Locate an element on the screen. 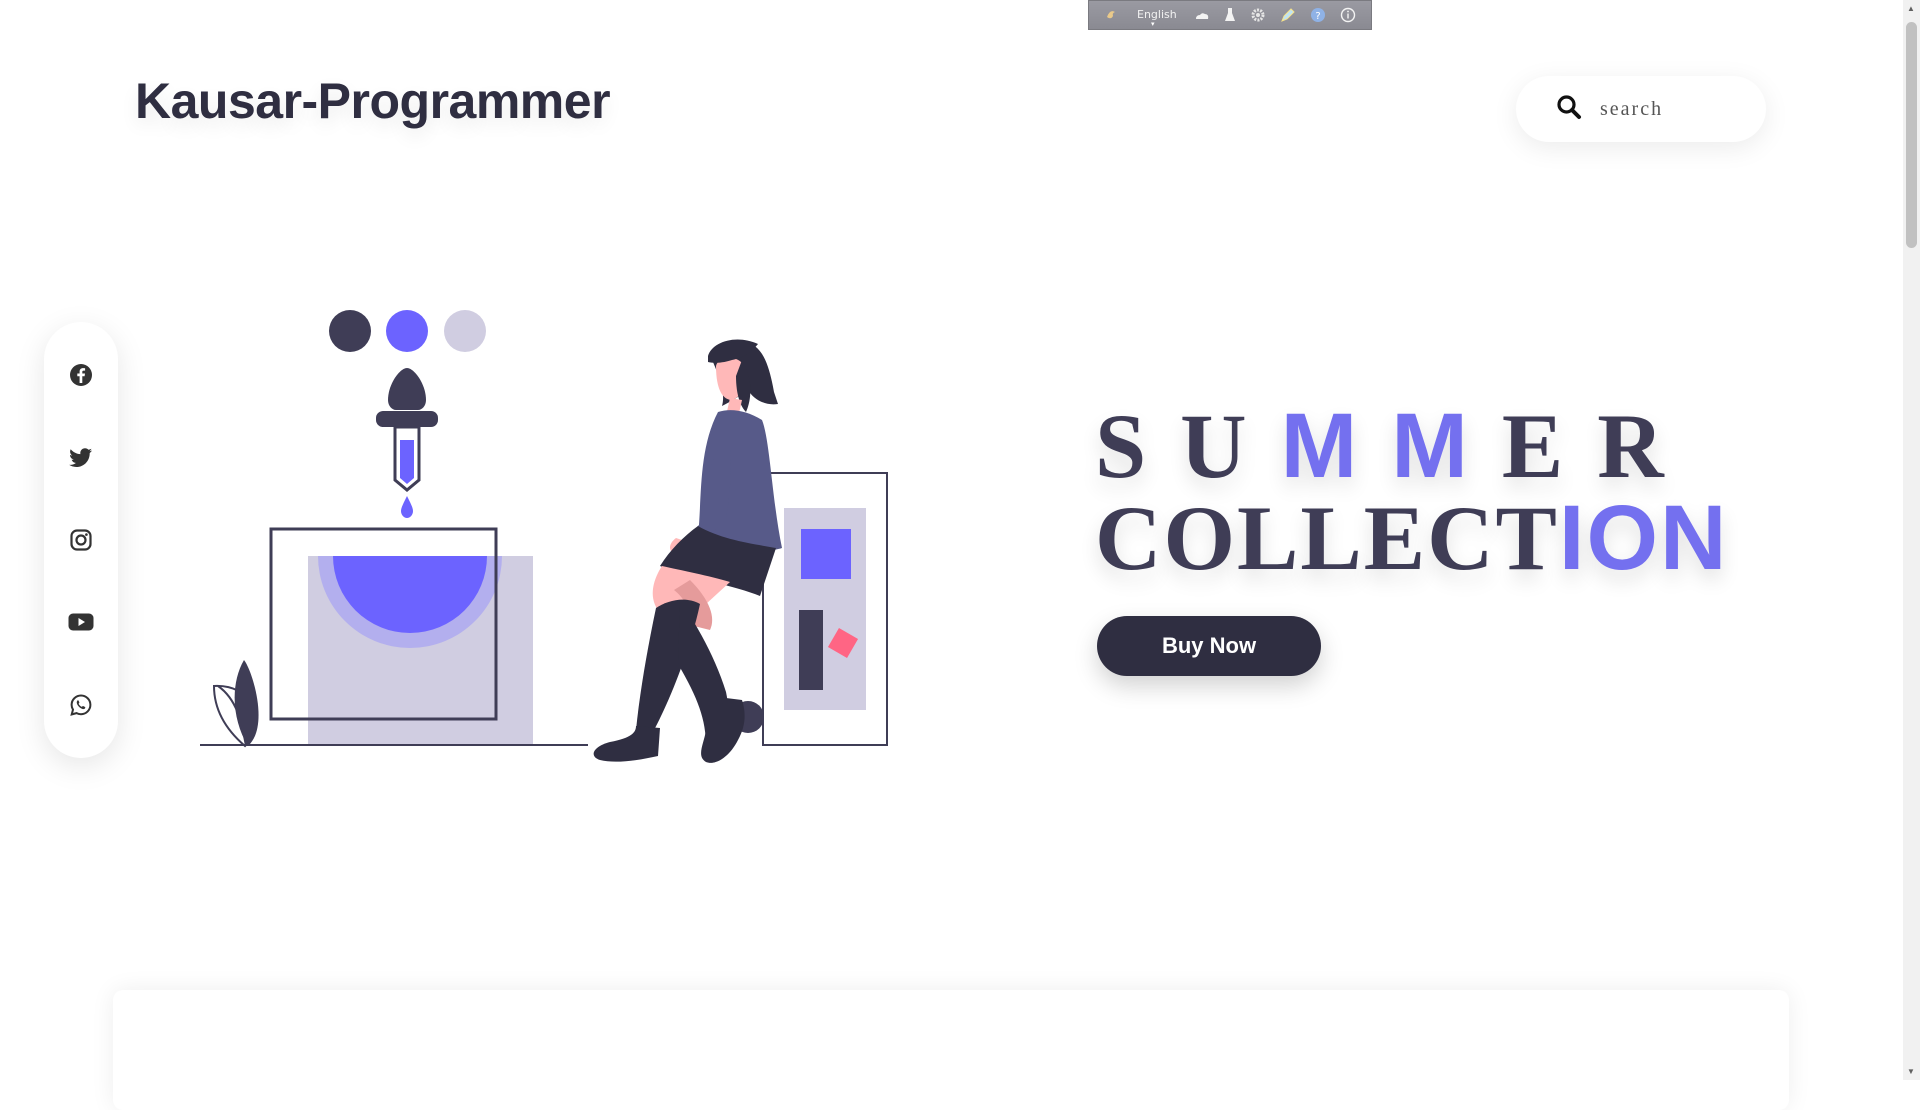 This screenshot has height=1110, width=1920. site-logo: Kausar-Programmer is located at coordinates (373, 101).